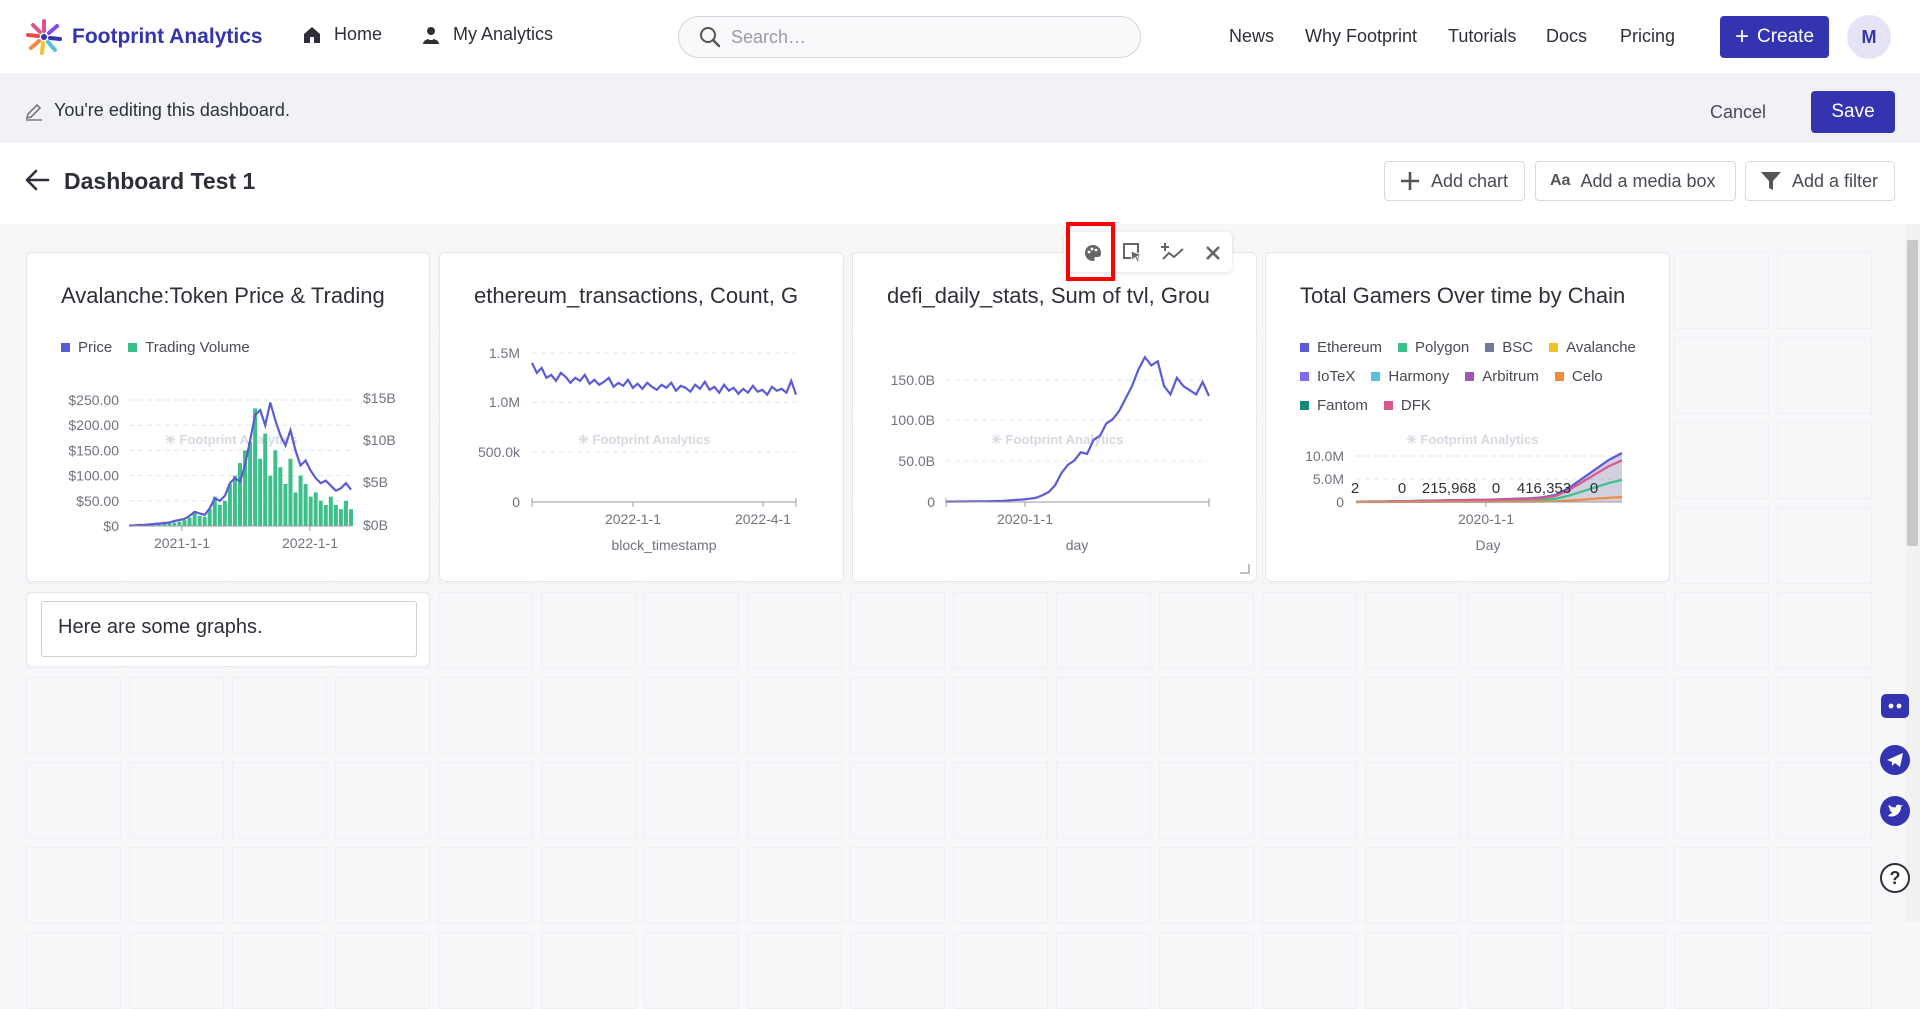 Image resolution: width=1920 pixels, height=1009 pixels. What do you see at coordinates (93, 400) in the screenshot?
I see `y-tick-label: $250.00` at bounding box center [93, 400].